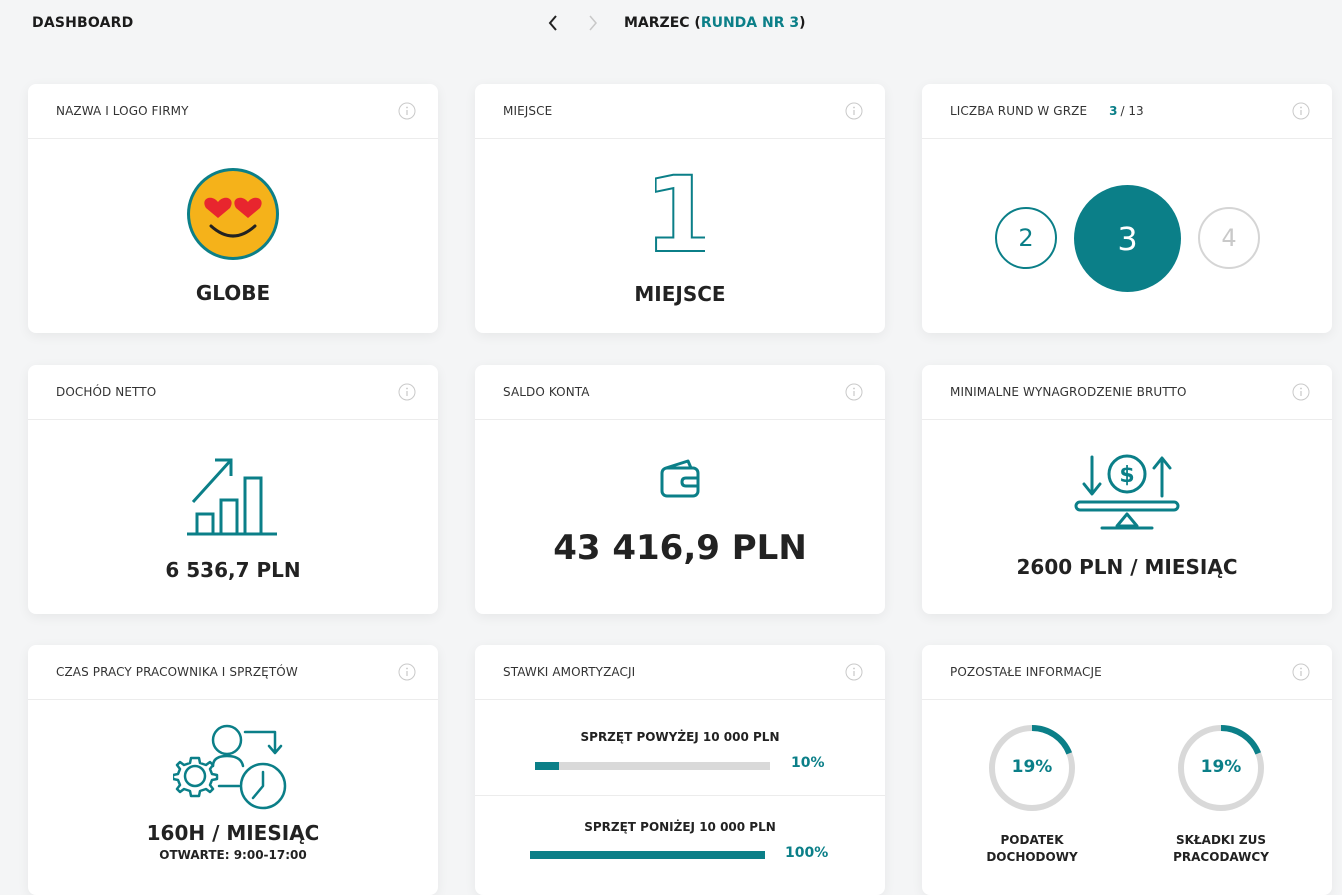  I want to click on place-card: MIEJSCE 1 MIEJSCE, so click(680, 208).